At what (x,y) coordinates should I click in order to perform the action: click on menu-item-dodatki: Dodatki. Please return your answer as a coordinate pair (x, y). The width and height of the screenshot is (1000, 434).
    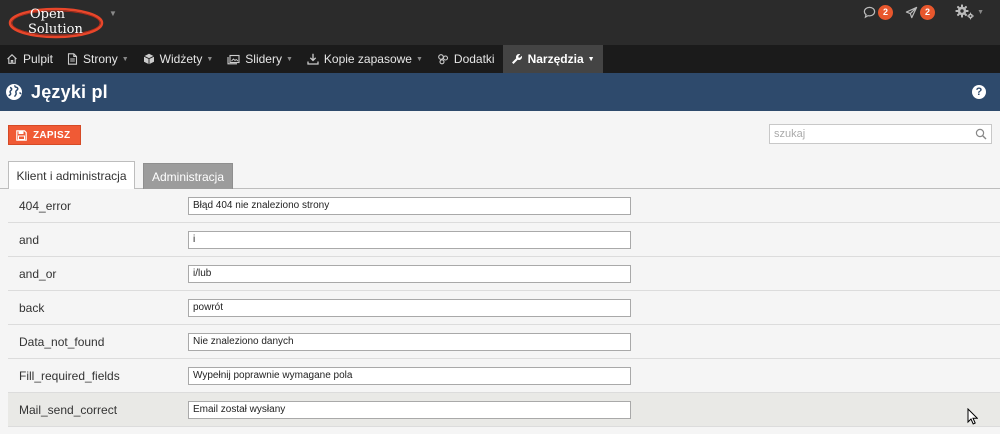
    Looking at the image, I should click on (467, 59).